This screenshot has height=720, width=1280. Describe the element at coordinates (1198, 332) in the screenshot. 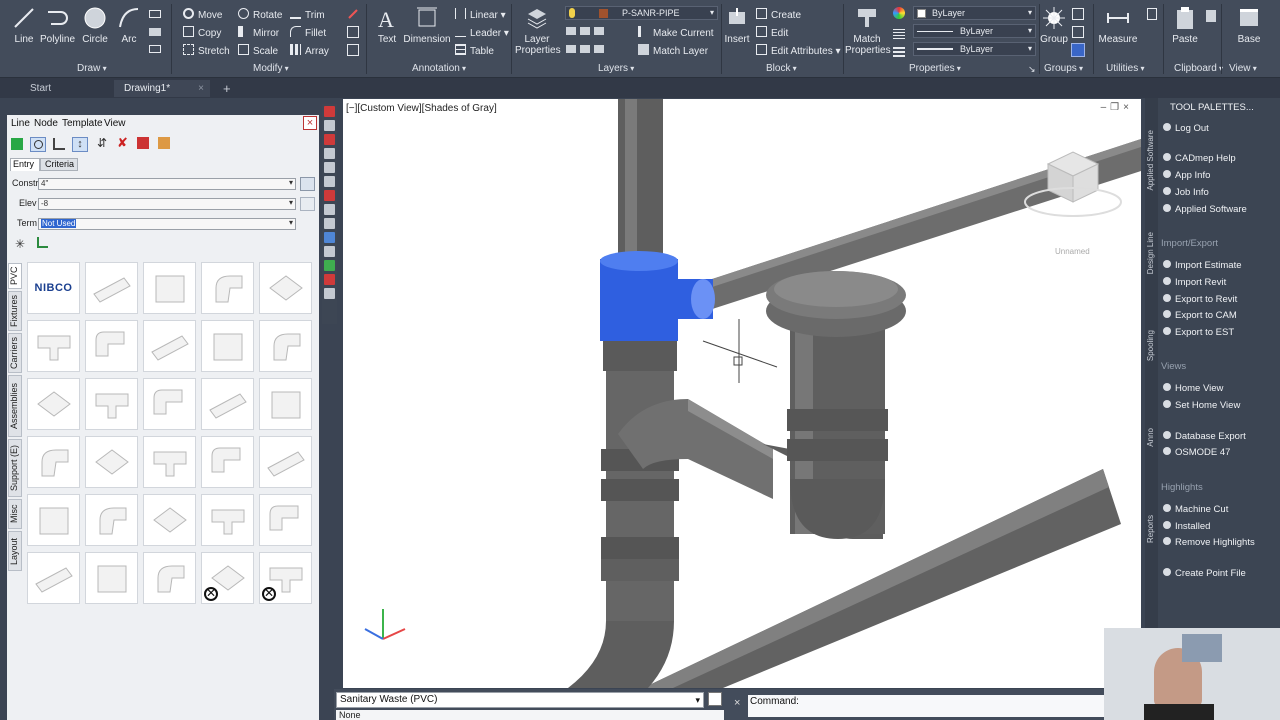

I see `palette-item: Export to EST` at that location.